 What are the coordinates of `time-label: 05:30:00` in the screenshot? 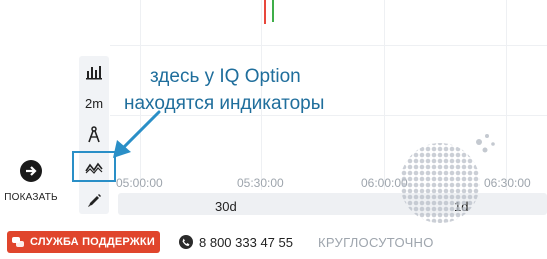 It's located at (260, 183).